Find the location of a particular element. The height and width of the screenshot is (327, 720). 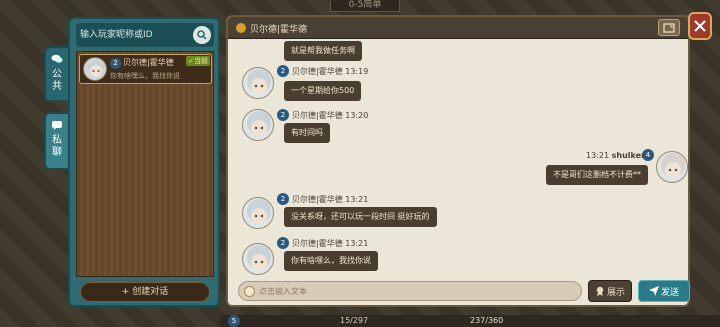

close-icon is located at coordinates (700, 26).